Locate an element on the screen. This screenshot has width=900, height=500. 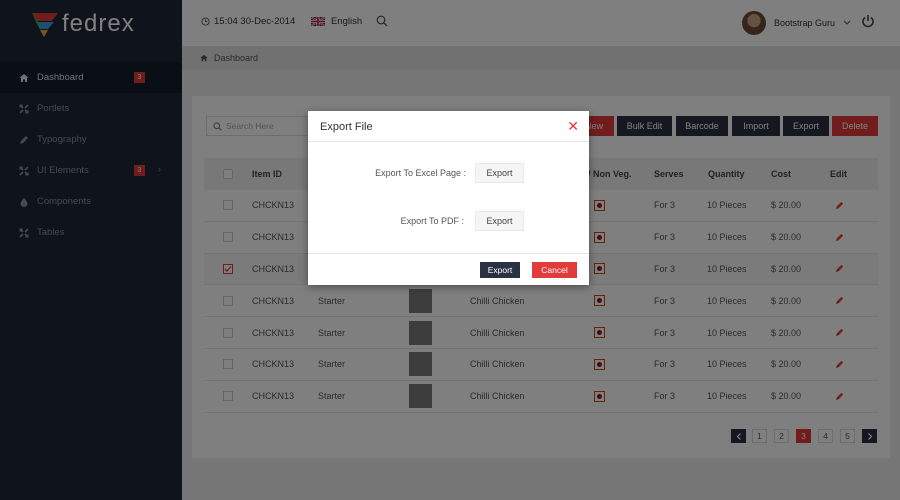
pdf-export-label: Export To PDF : is located at coordinates (432, 221).